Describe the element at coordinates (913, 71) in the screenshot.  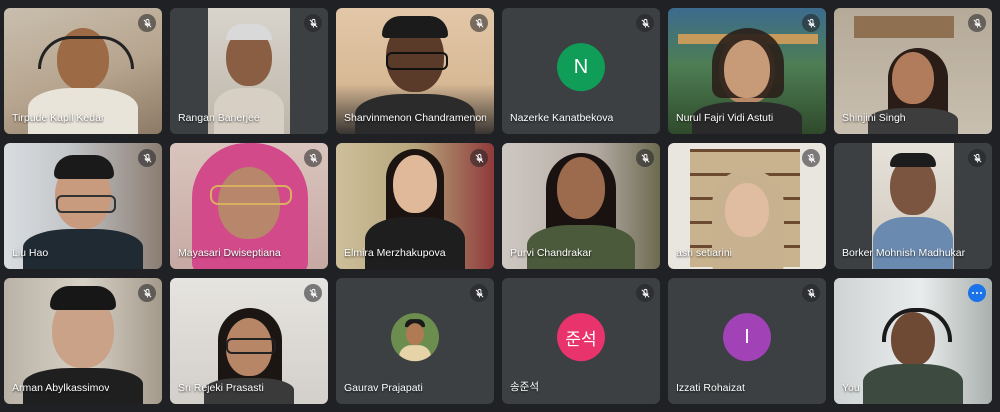
I see `participant-tile: Shinjini Singh` at that location.